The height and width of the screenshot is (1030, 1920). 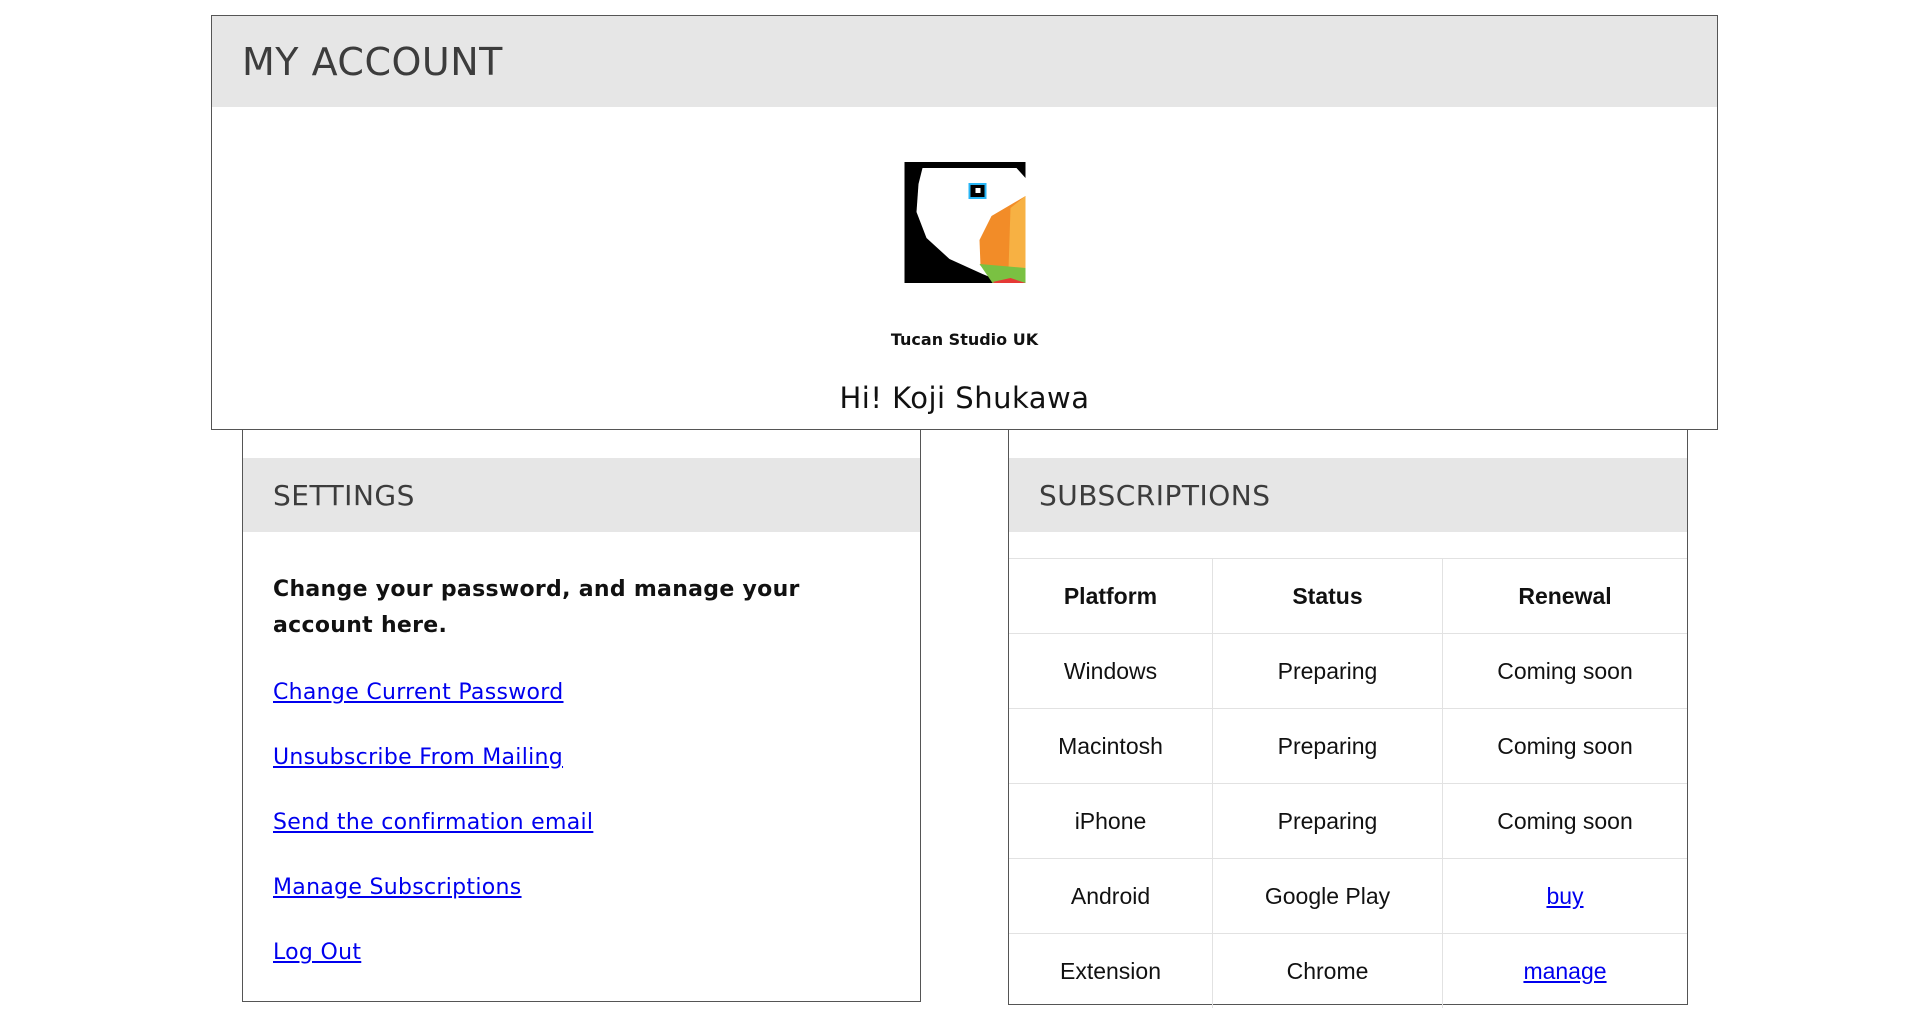 I want to click on platform-cell: Macintosh, so click(x=1111, y=746).